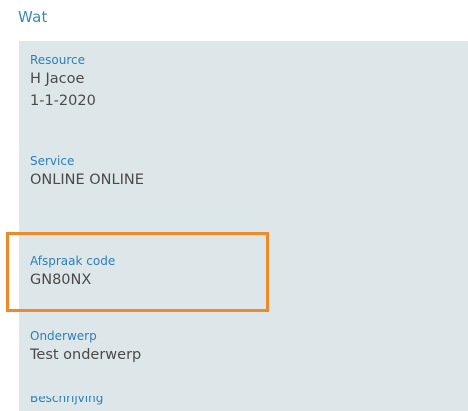  I want to click on service-field: Service ONLINE ONLINE, so click(87, 172).